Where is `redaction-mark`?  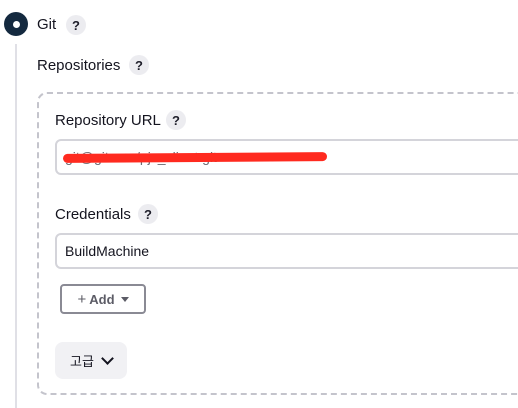 redaction-mark is located at coordinates (195, 157).